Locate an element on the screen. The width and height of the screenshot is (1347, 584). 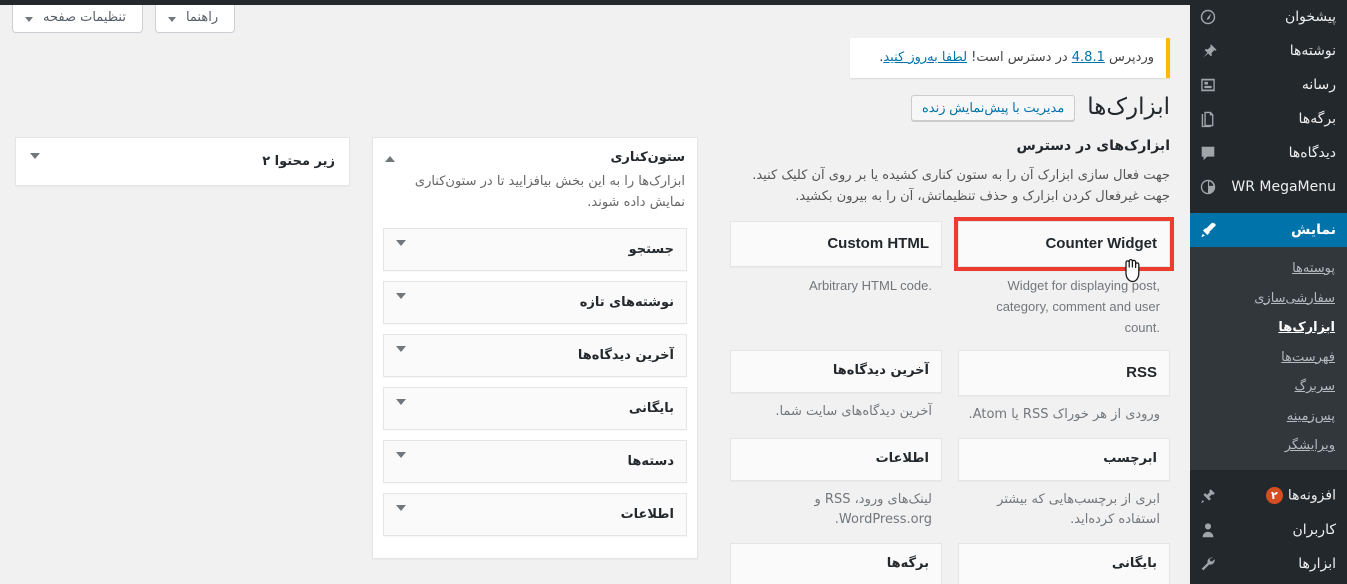
available-widget-title: RSS is located at coordinates (1141, 373).